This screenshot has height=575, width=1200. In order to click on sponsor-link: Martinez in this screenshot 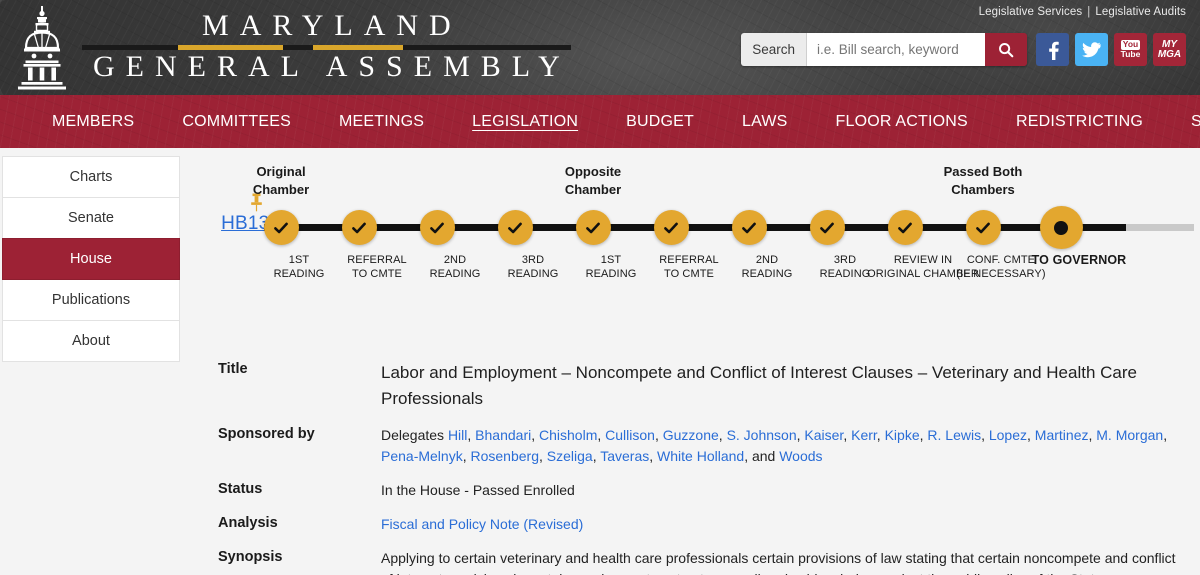, I will do `click(1062, 435)`.